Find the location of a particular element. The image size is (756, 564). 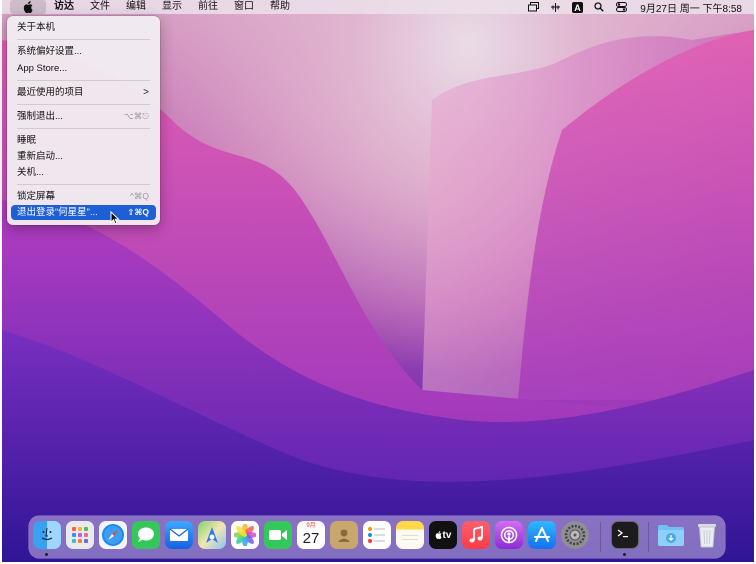

calendar-icon: 9月 27 is located at coordinates (311, 535).